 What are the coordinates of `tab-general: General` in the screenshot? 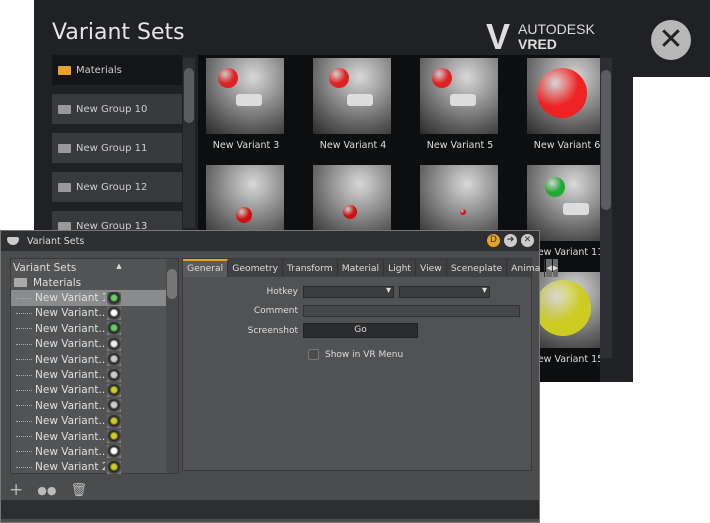 It's located at (206, 268).